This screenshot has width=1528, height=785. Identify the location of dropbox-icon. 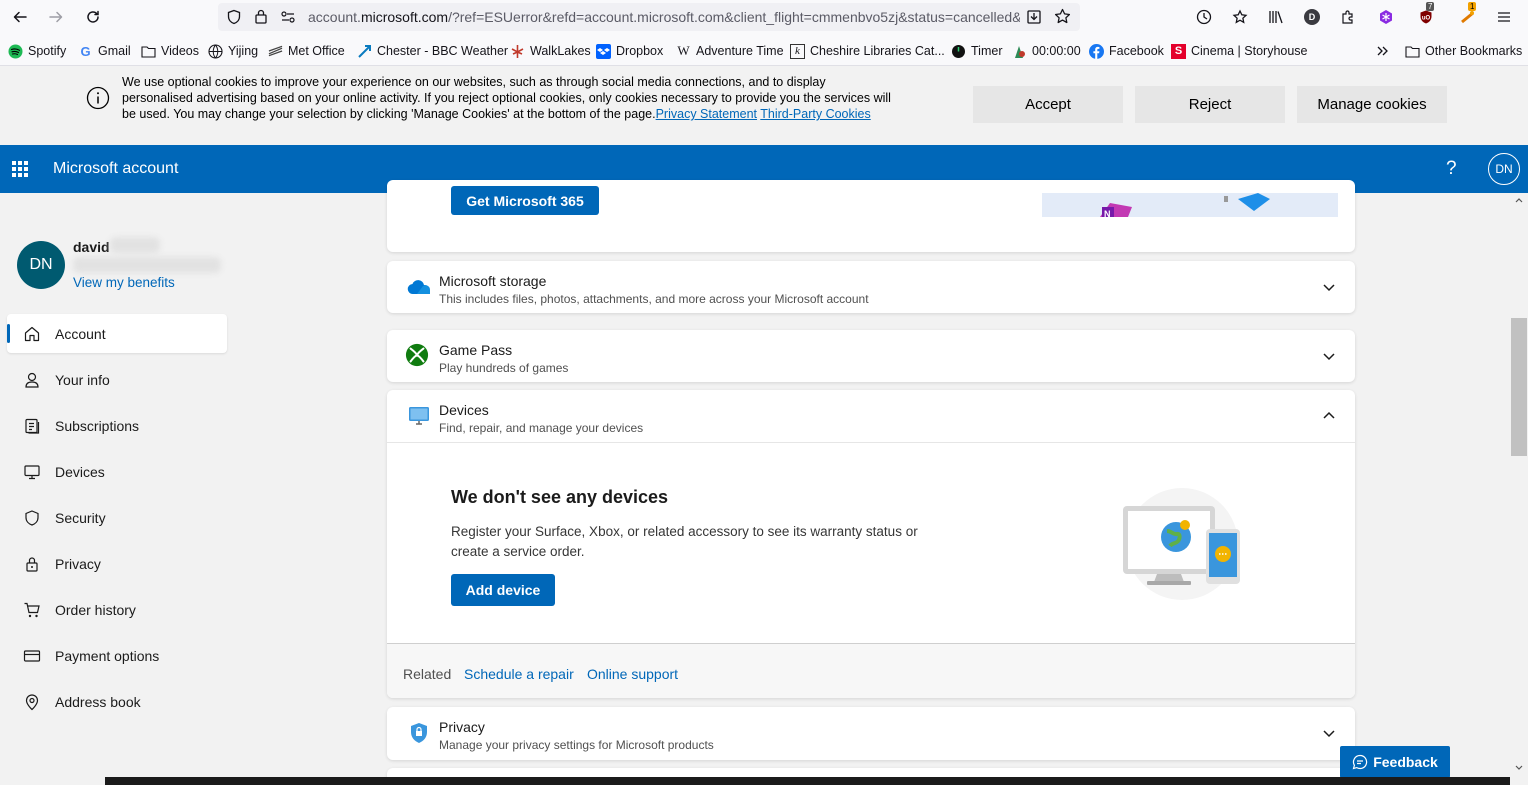
(603, 51).